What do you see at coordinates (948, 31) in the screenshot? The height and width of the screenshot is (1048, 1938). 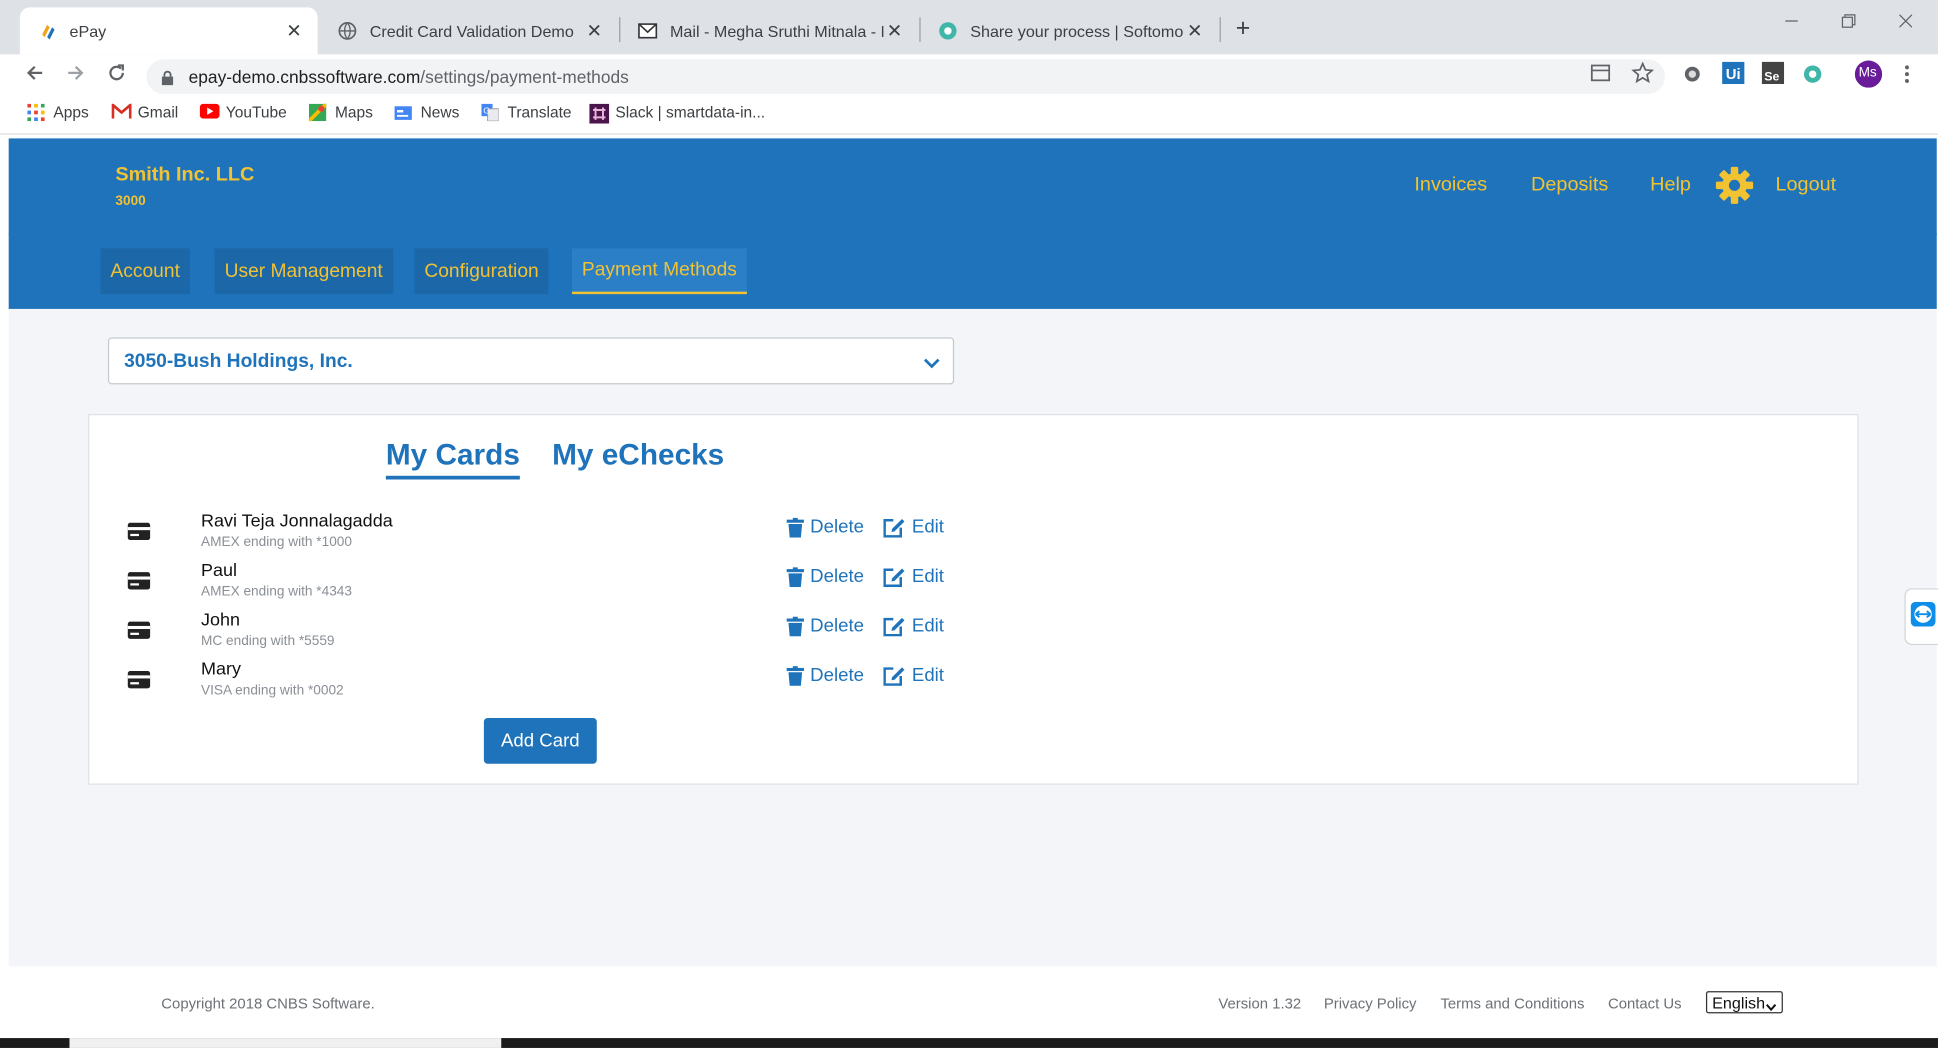 I see `softomotive-icon` at bounding box center [948, 31].